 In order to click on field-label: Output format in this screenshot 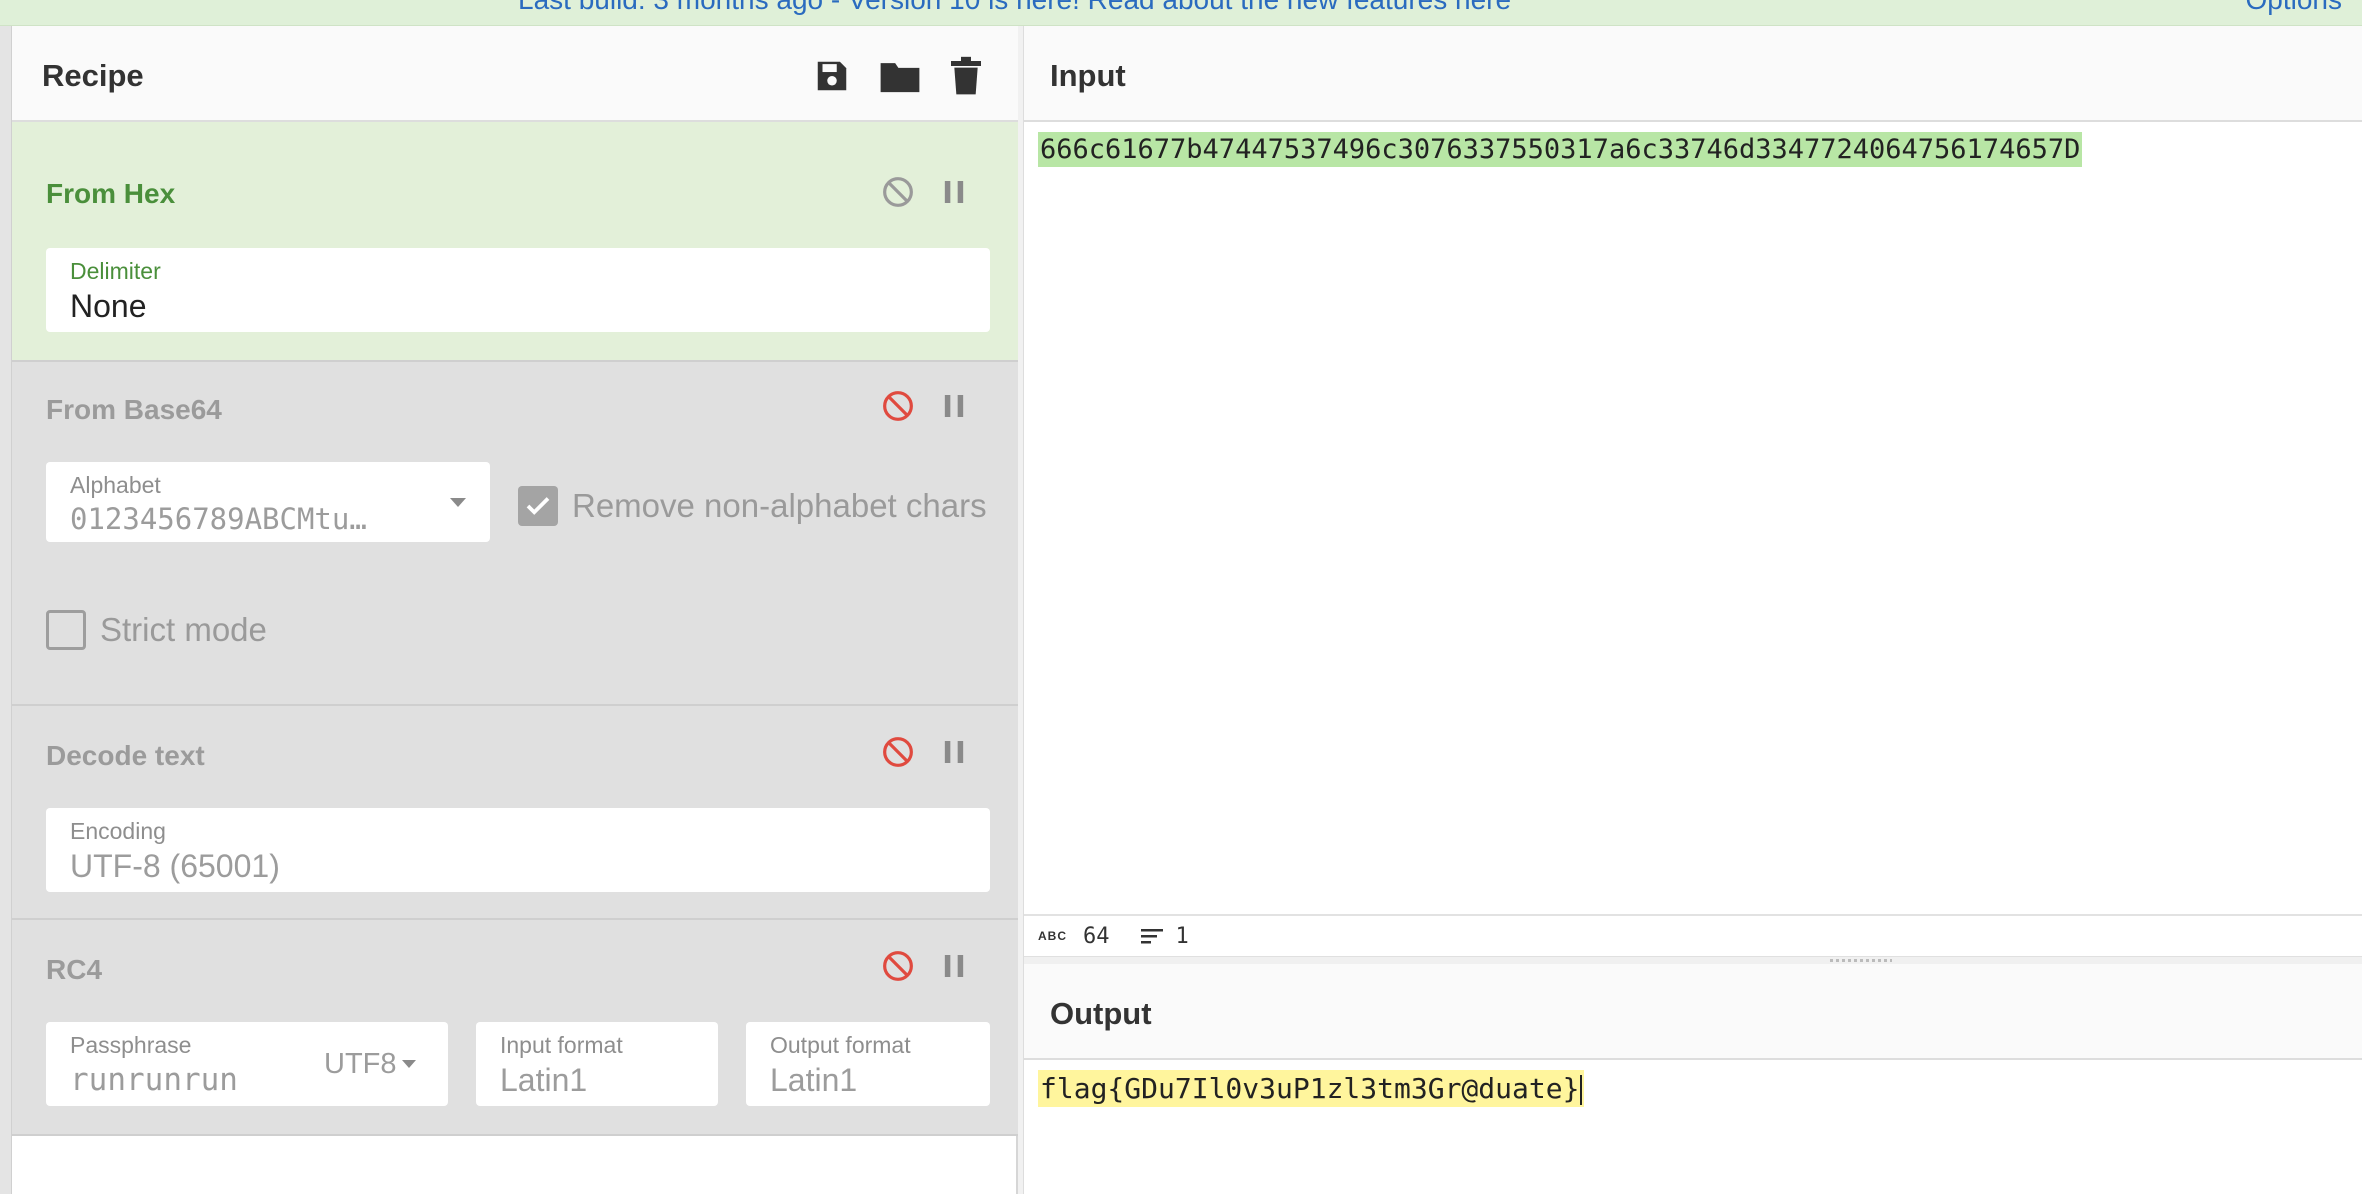, I will do `click(840, 1045)`.